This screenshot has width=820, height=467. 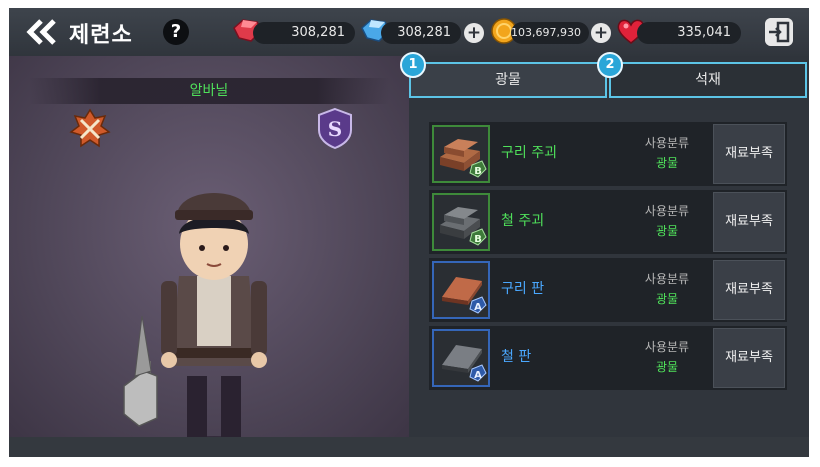 I want to click on gold-count: 103,697,930, so click(x=550, y=33).